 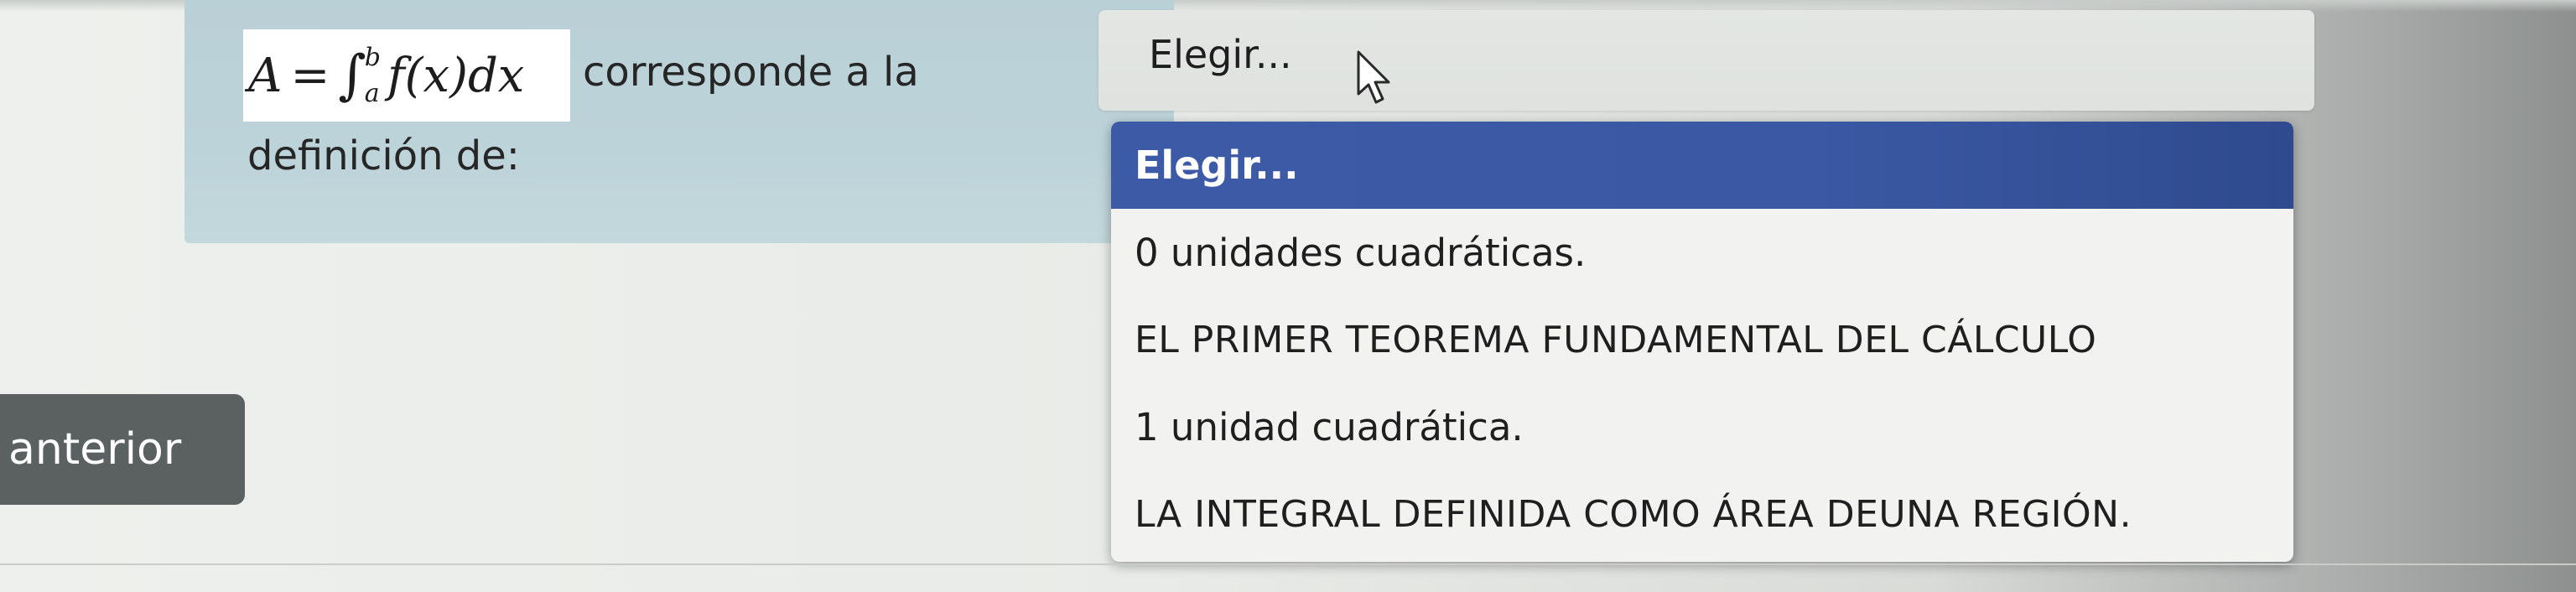 I want to click on integral-upper-limit: b, so click(x=372, y=57).